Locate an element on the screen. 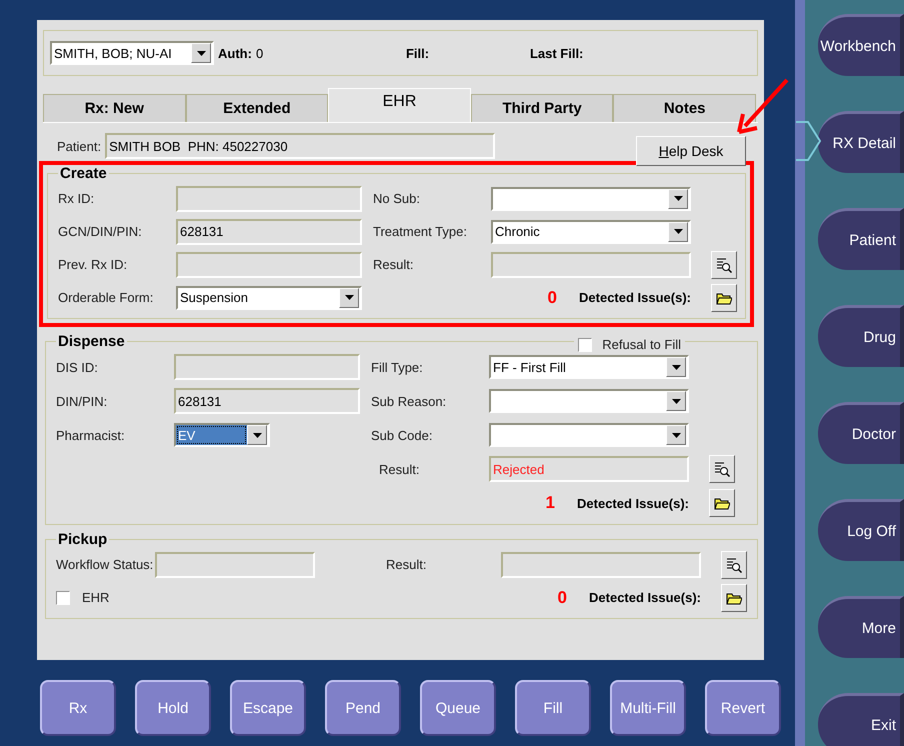  action-button: Hold is located at coordinates (173, 708).